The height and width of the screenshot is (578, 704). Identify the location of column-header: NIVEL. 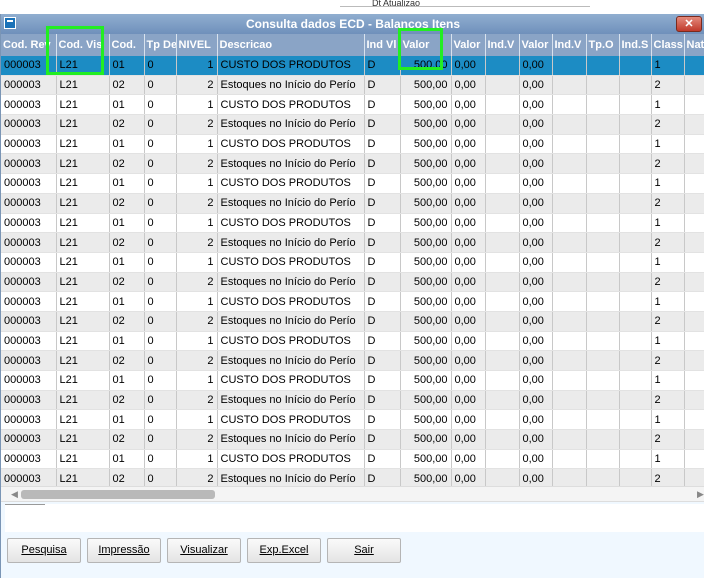
(197, 45).